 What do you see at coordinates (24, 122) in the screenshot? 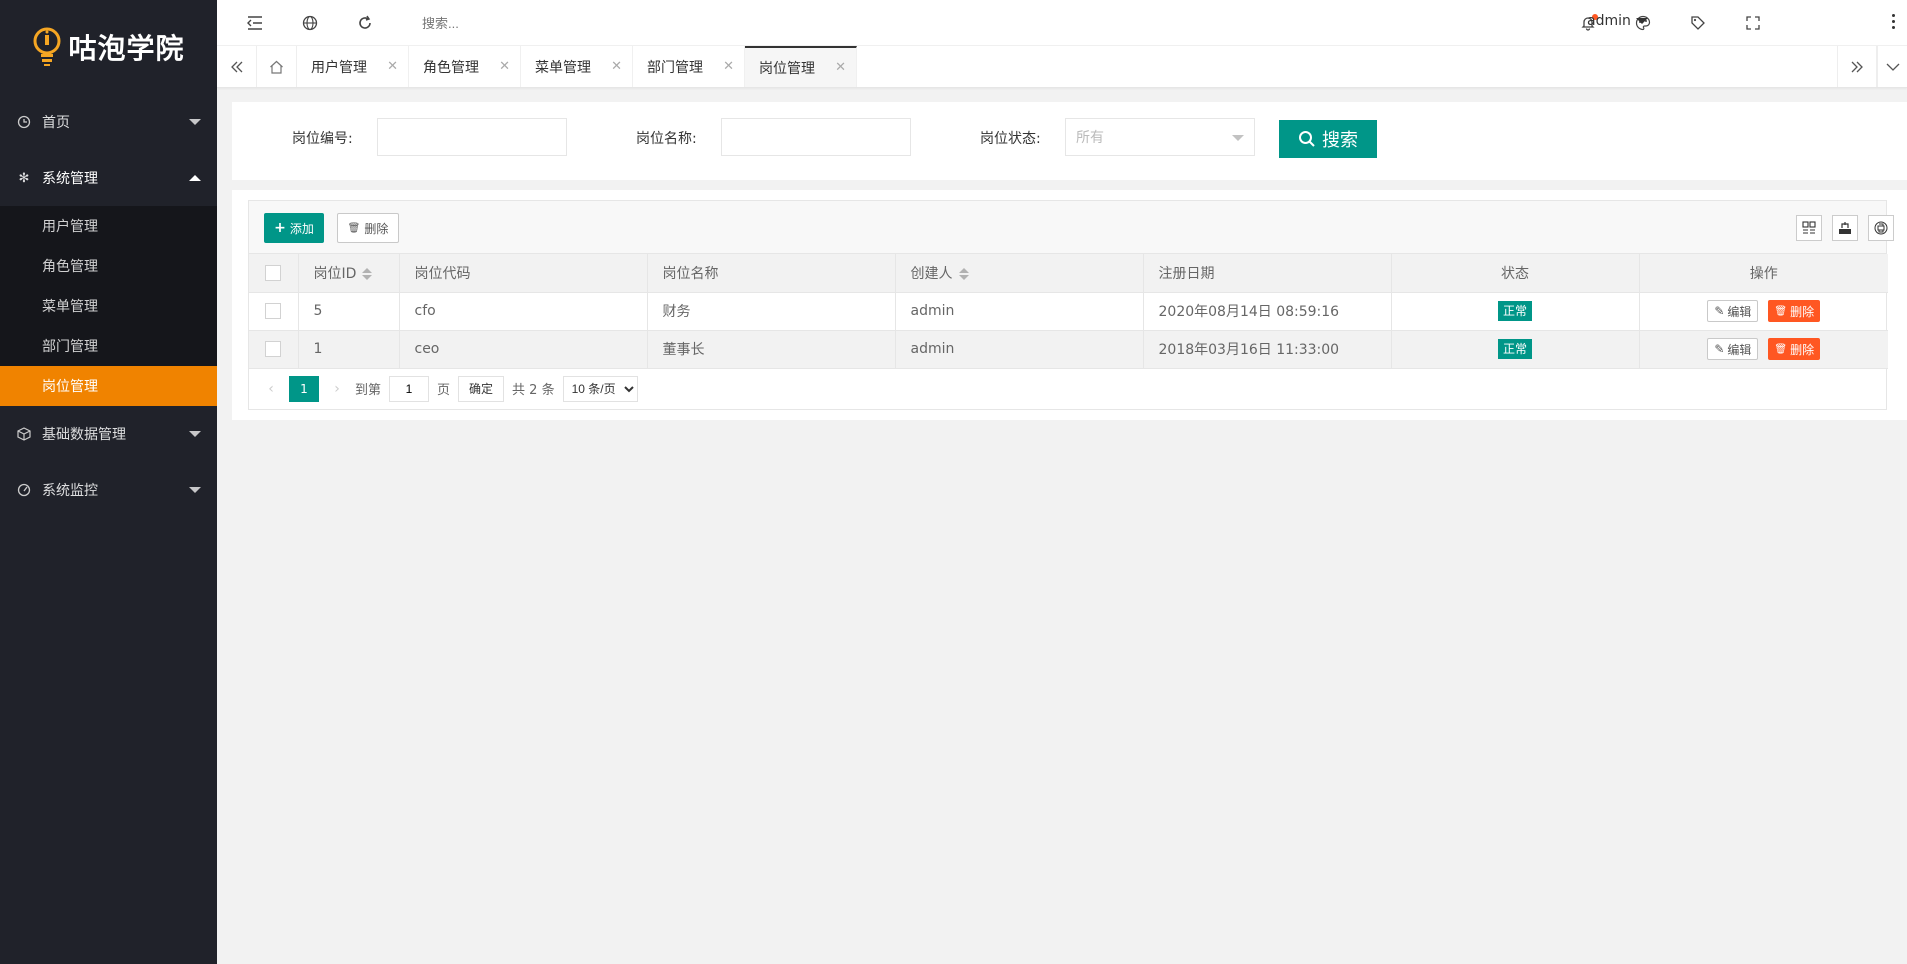
I see `home-icon` at bounding box center [24, 122].